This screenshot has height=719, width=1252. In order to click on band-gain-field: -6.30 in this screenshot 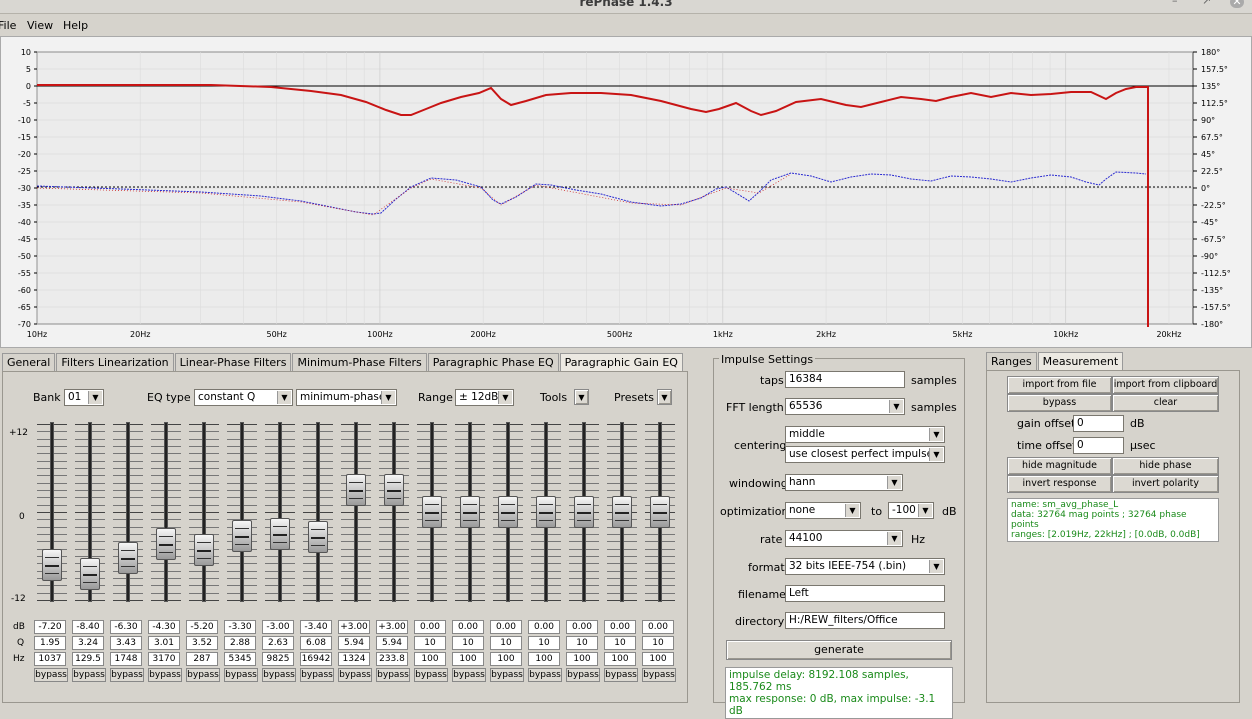, I will do `click(126, 627)`.